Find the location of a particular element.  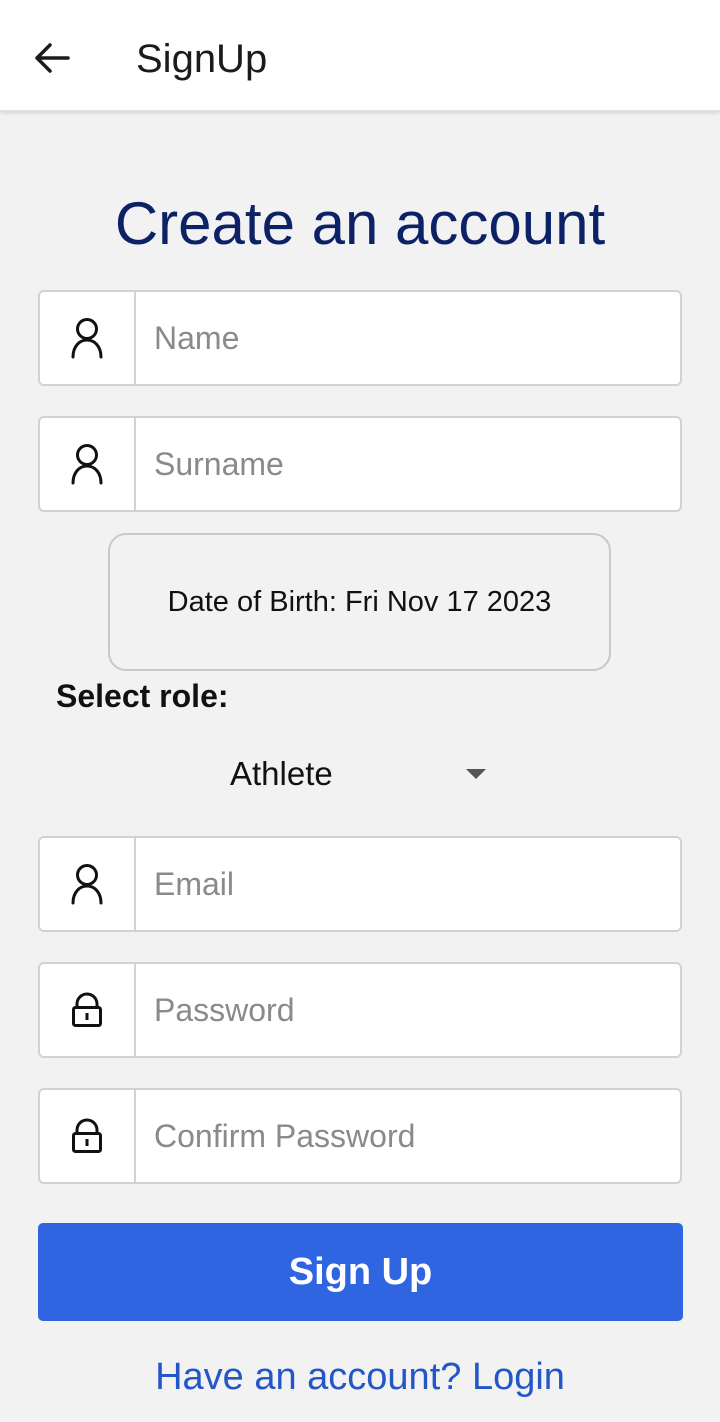

page-title: SignUp is located at coordinates (202, 59).